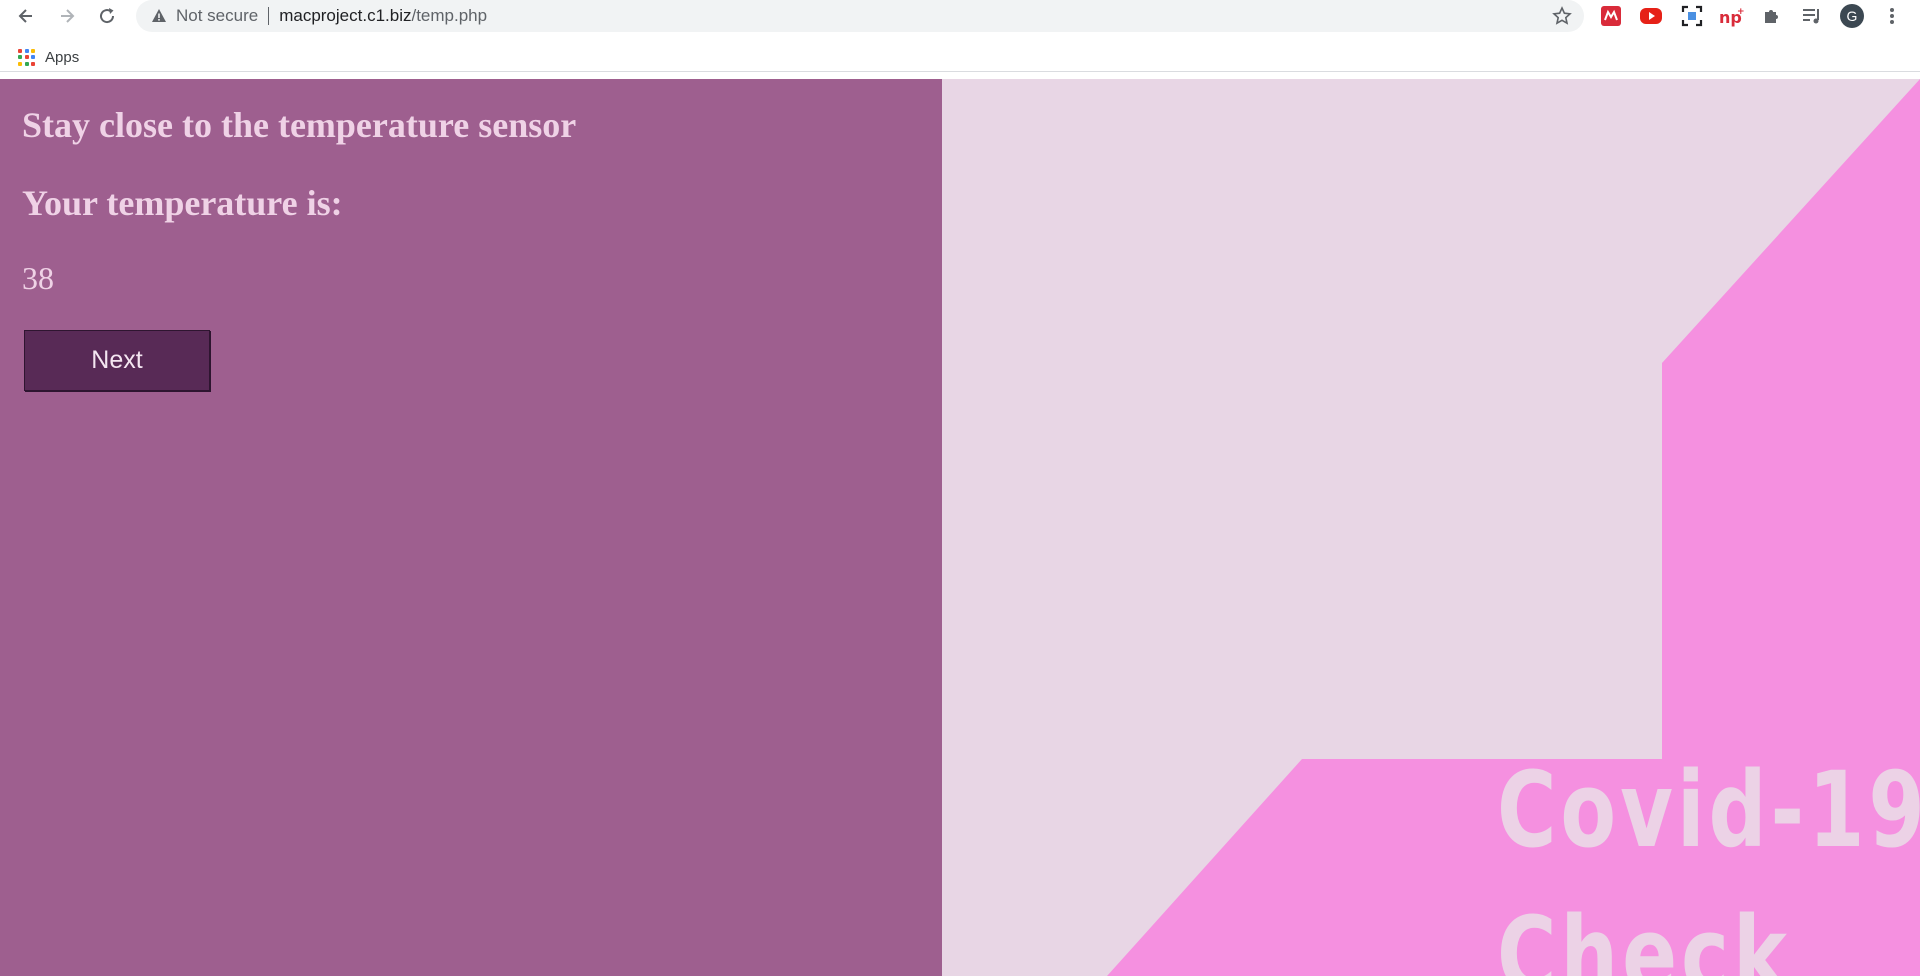 The height and width of the screenshot is (976, 1920). I want to click on extension-youtube-button, so click(1651, 16).